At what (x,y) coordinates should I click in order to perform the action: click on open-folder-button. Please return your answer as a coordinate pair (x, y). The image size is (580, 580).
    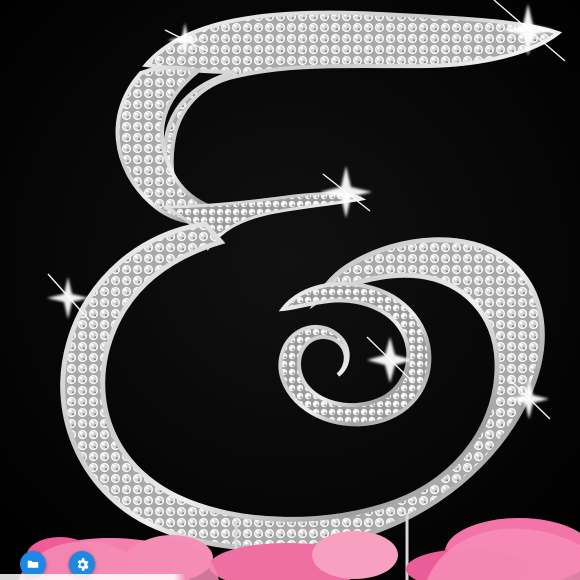
    Looking at the image, I should click on (33, 564).